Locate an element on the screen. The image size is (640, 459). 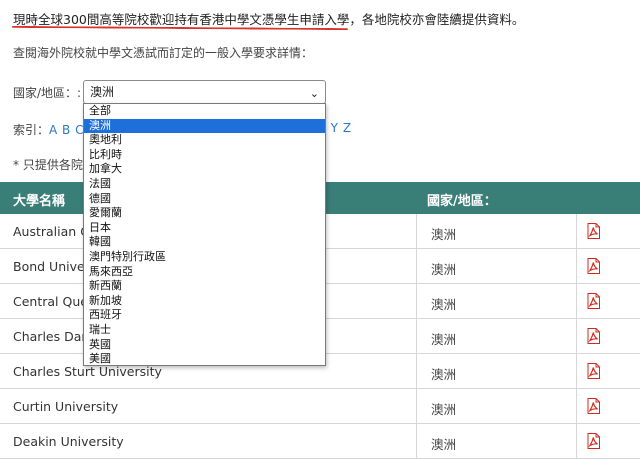
country-select-value: 澳洲 is located at coordinates (102, 92).